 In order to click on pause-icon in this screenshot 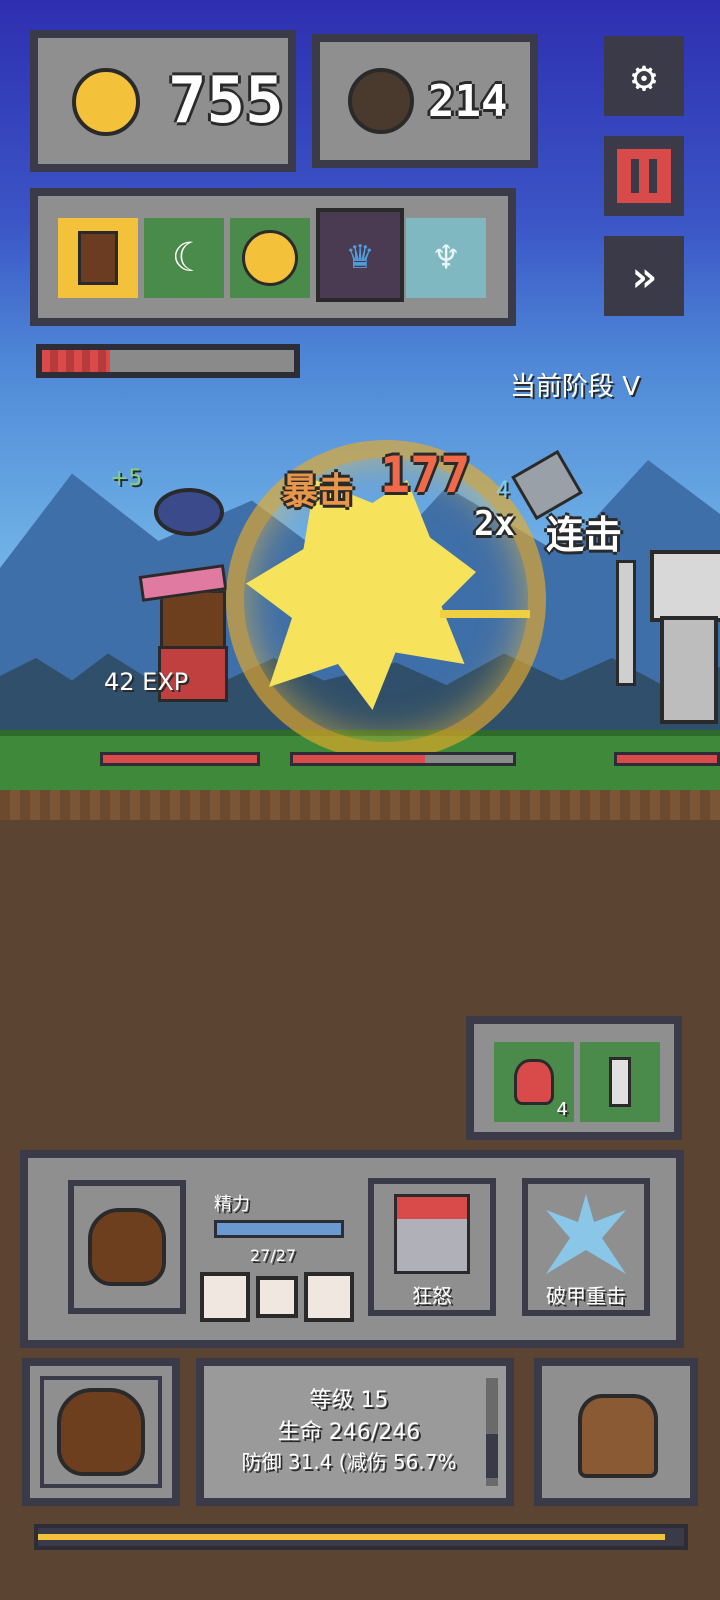, I will do `click(644, 176)`.